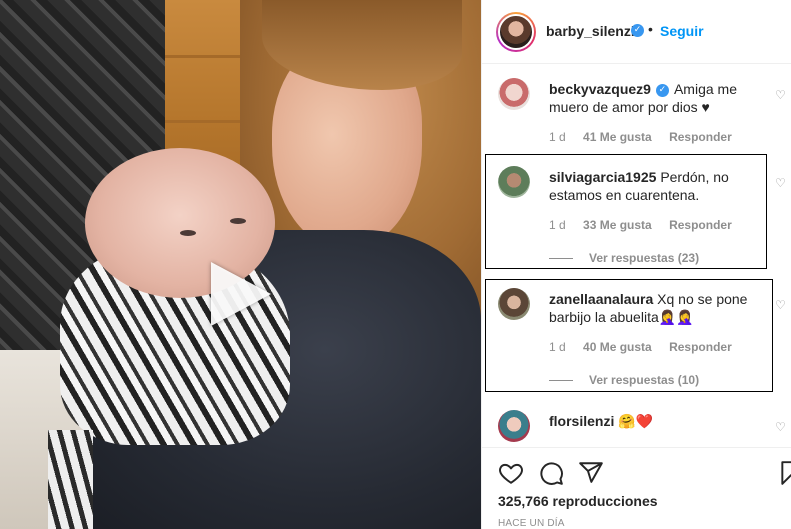  I want to click on author-avatar, so click(516, 32).